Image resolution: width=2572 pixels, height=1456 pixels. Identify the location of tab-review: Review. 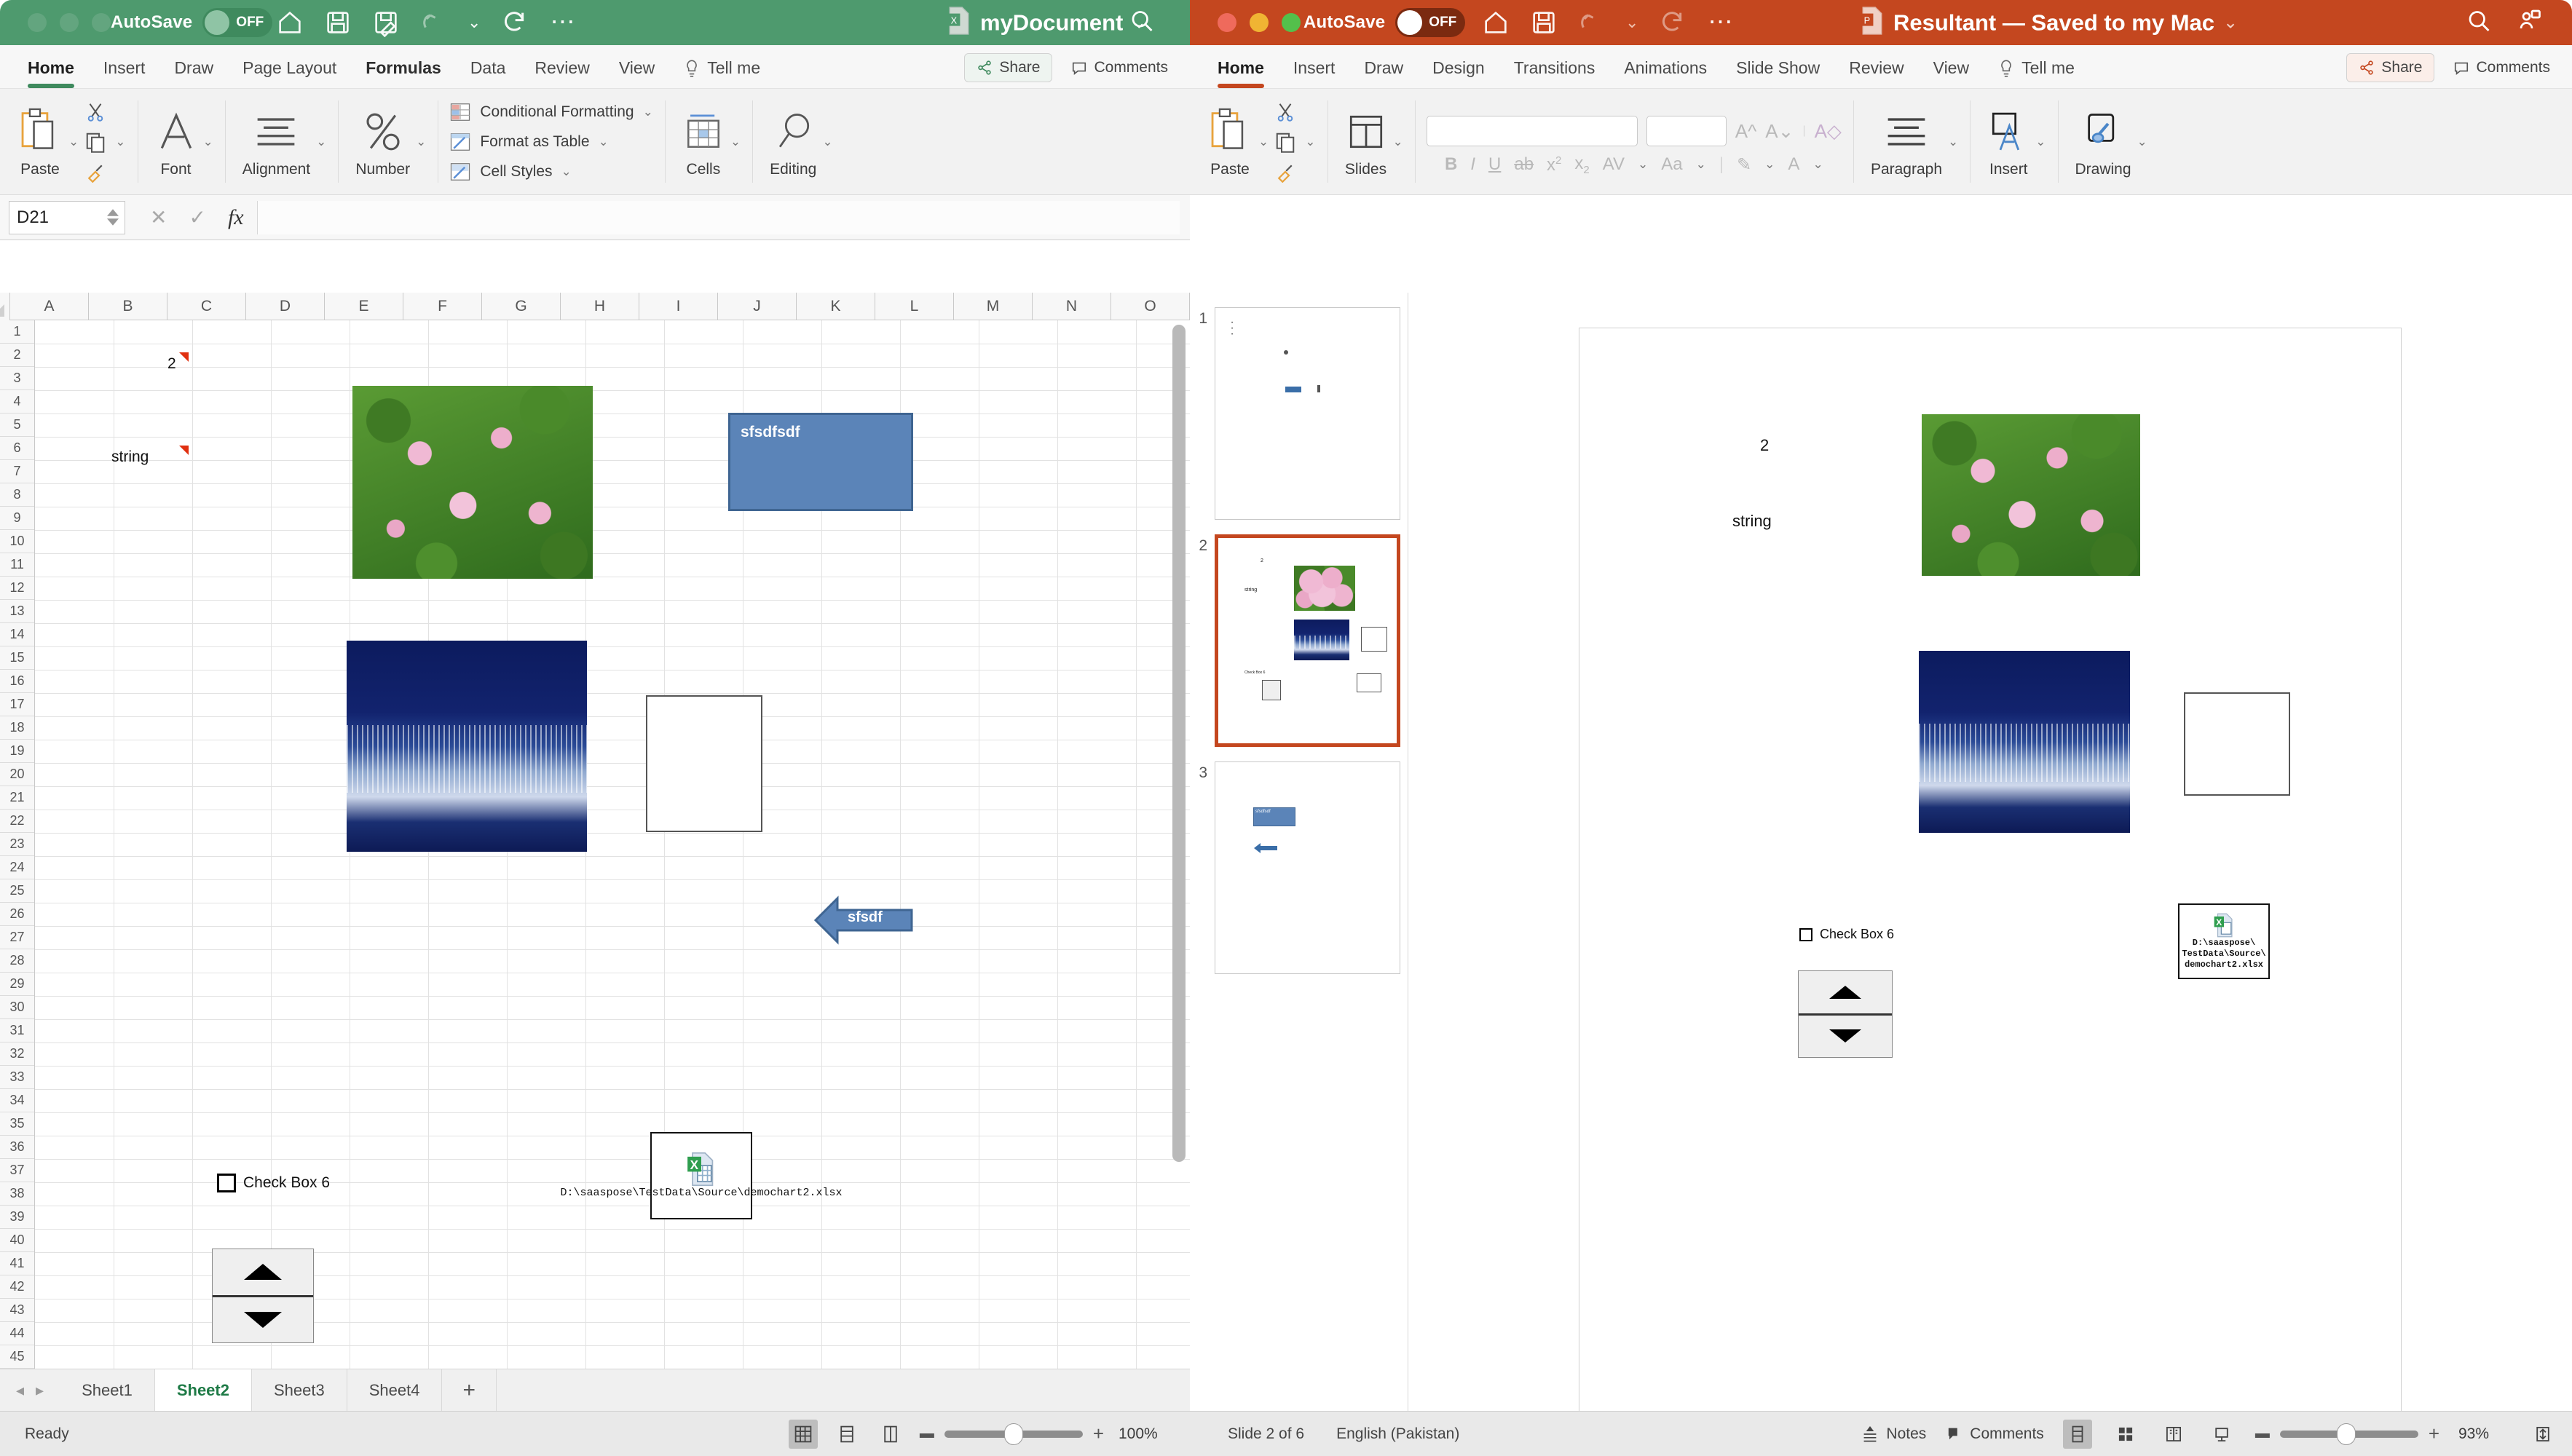
(562, 73).